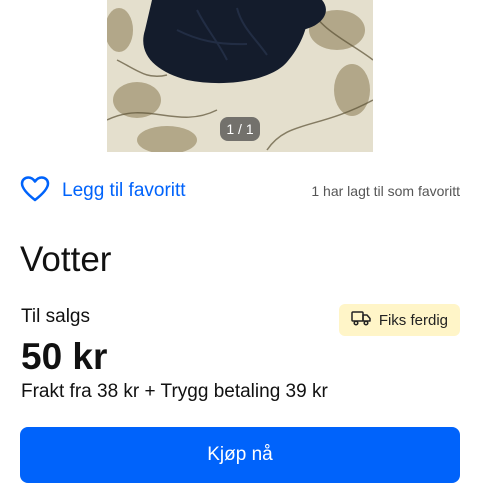 This screenshot has width=480, height=483. What do you see at coordinates (35, 191) in the screenshot?
I see `heart-icon` at bounding box center [35, 191].